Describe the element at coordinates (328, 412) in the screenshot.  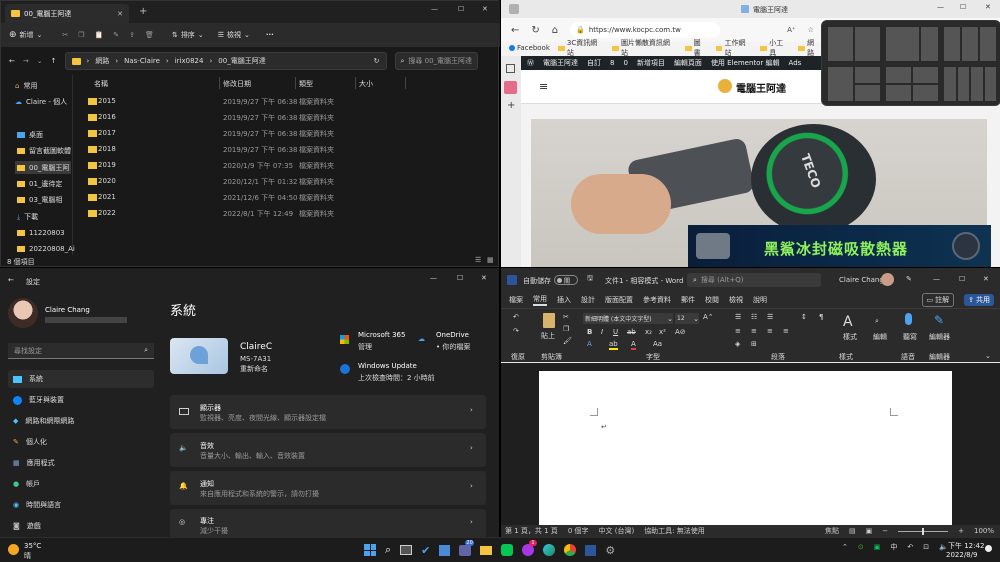
I see `settings-card-display: 顯示器 監視器、亮度、夜間光線、顯示器設定檔 ›` at that location.